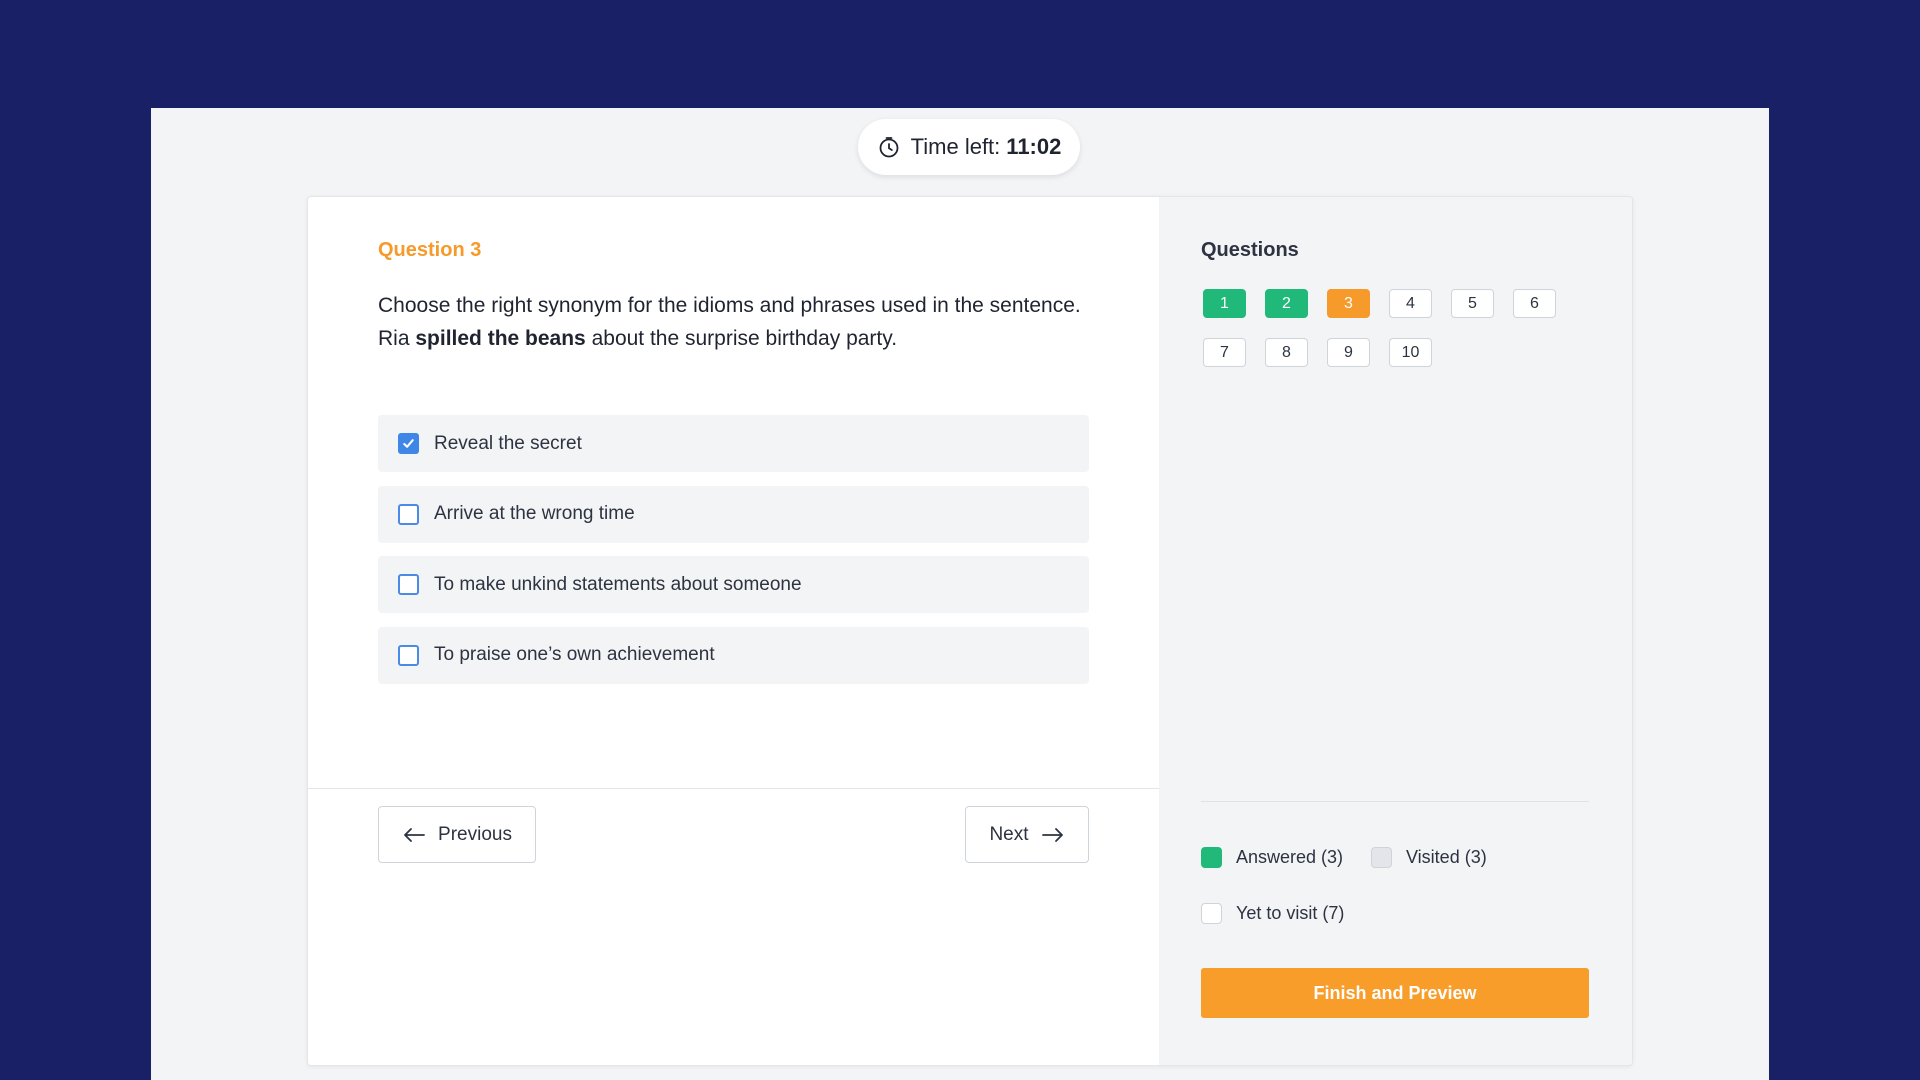 This screenshot has width=1920, height=1080. I want to click on answer-option-label: Reveal the secret, so click(508, 443).